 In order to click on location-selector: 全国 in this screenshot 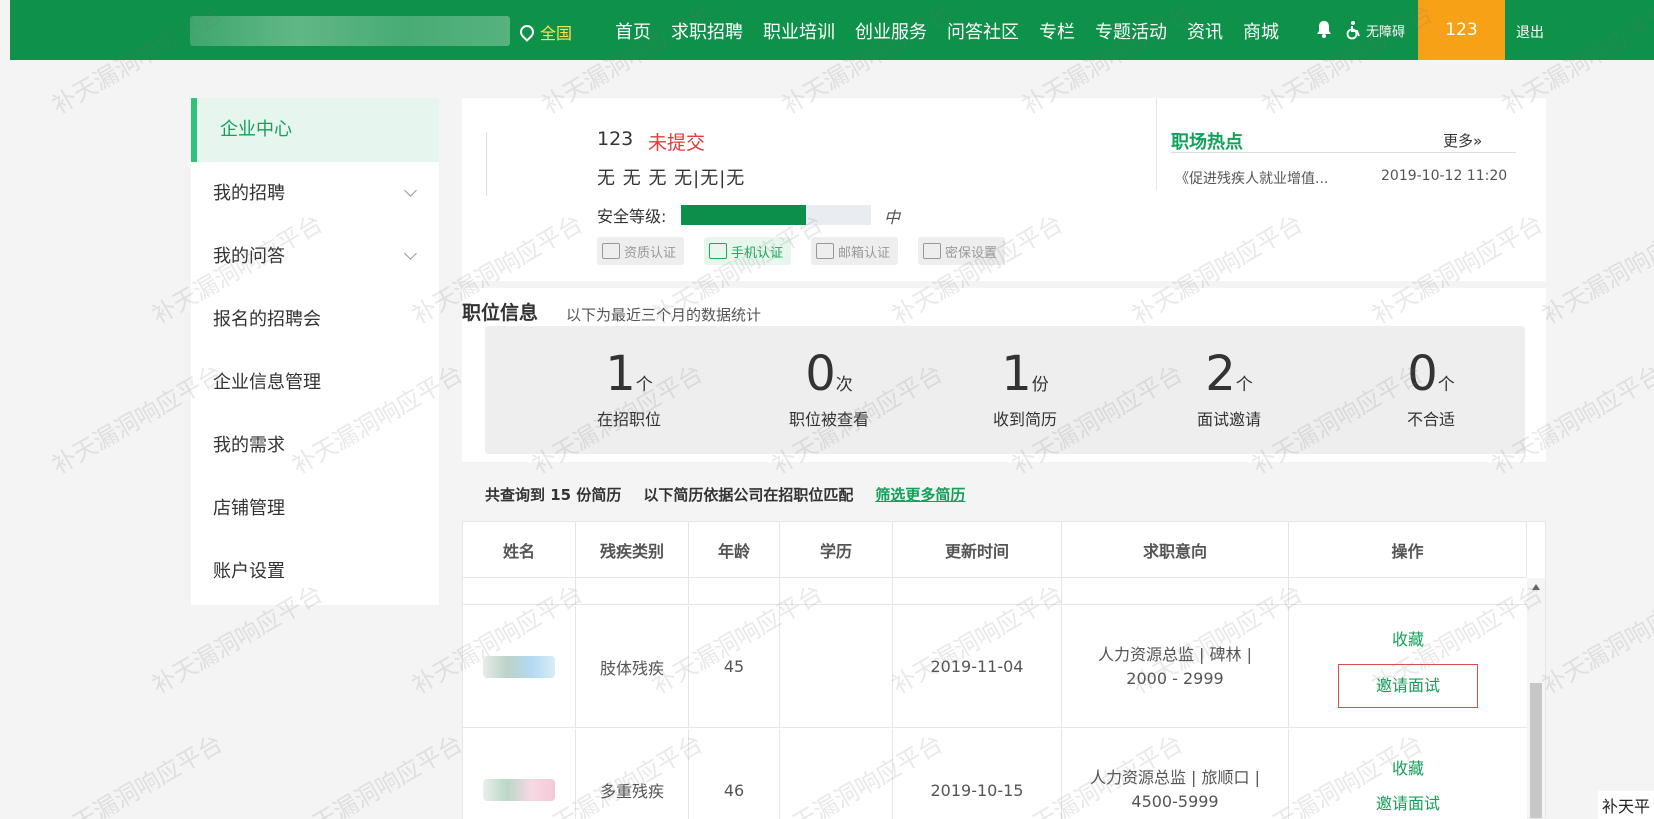, I will do `click(545, 32)`.